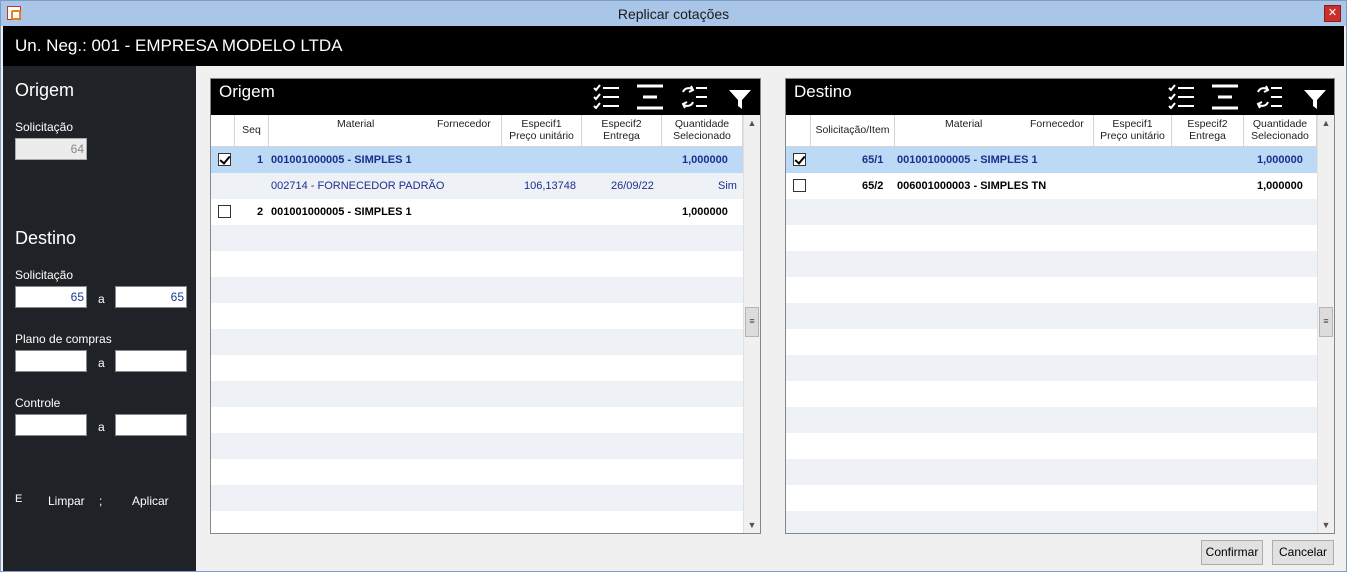 The width and height of the screenshot is (1347, 572). What do you see at coordinates (51, 149) in the screenshot?
I see `origem-solicitacao-field` at bounding box center [51, 149].